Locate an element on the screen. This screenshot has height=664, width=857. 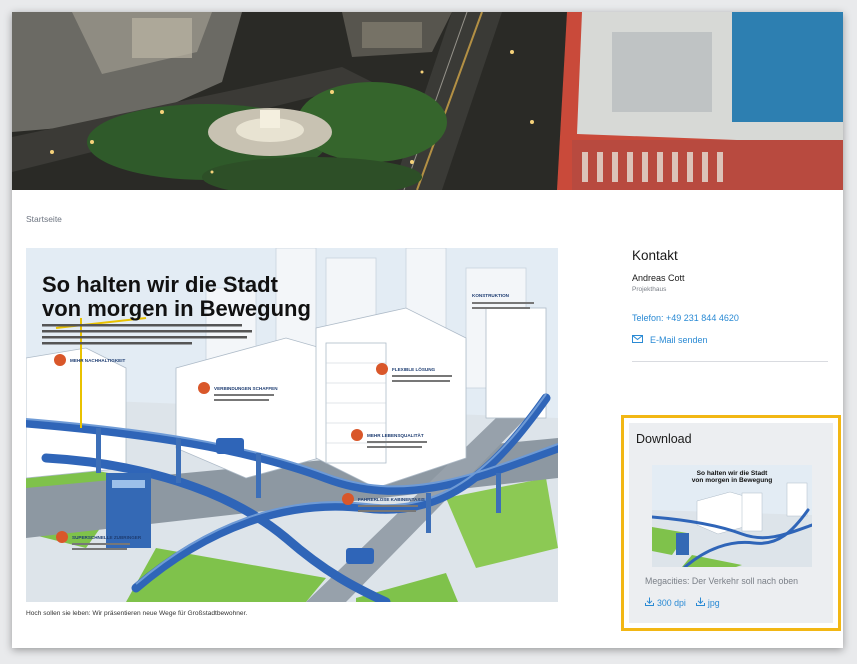
breadcrumb-home-link: Startseite is located at coordinates (44, 219).